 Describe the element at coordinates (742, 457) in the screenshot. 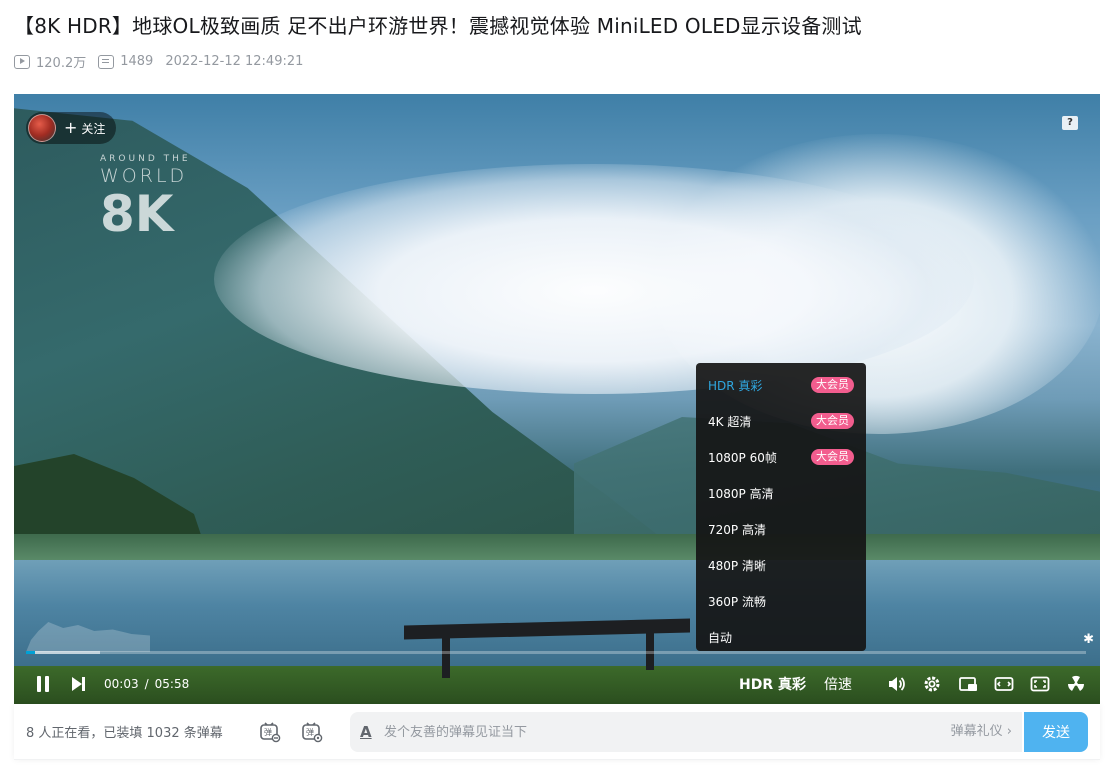

I see `quality-option-label: 1080P 60帧` at that location.